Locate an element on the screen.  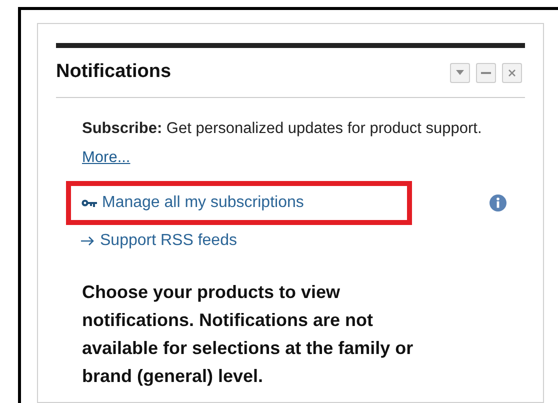
minimize-icon is located at coordinates (486, 73).